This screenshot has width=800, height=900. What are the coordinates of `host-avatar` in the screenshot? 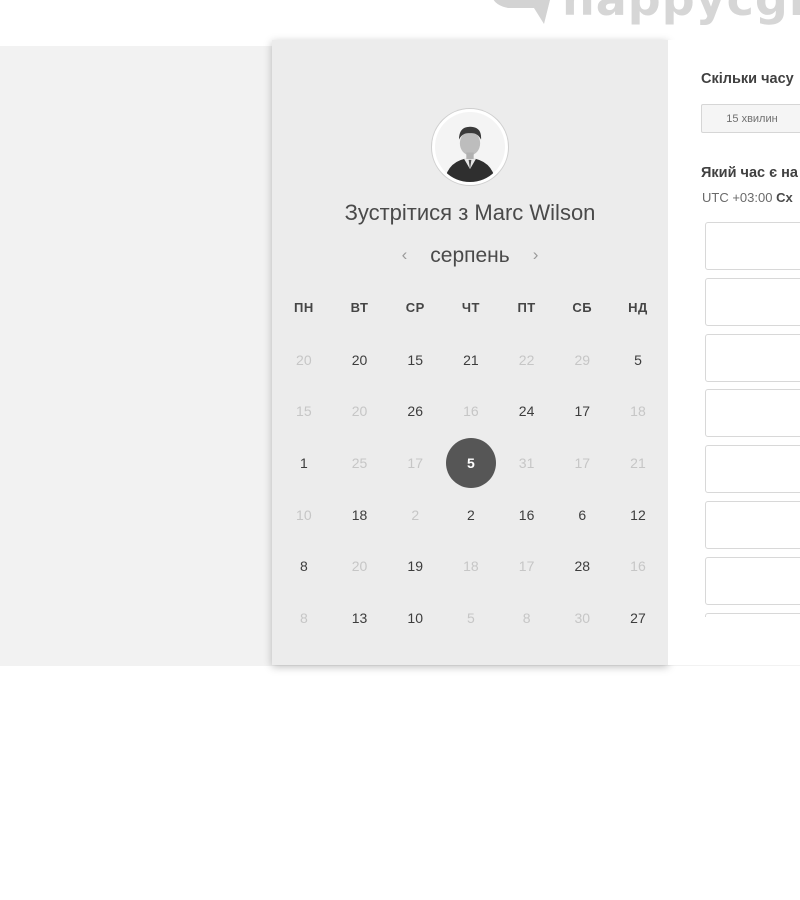 It's located at (470, 147).